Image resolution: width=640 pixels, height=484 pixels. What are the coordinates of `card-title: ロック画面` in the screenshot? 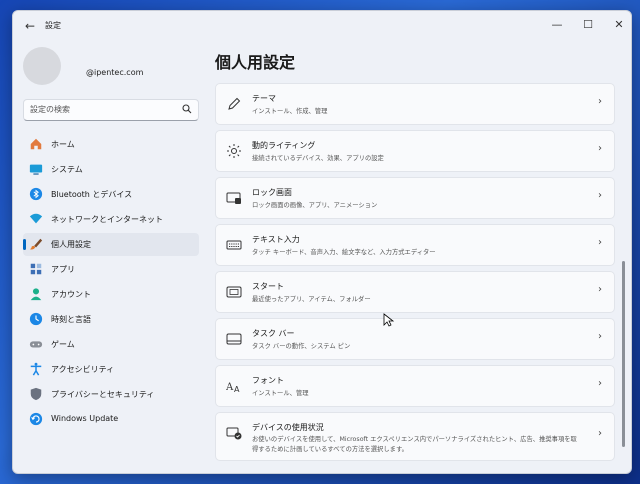 It's located at (272, 192).